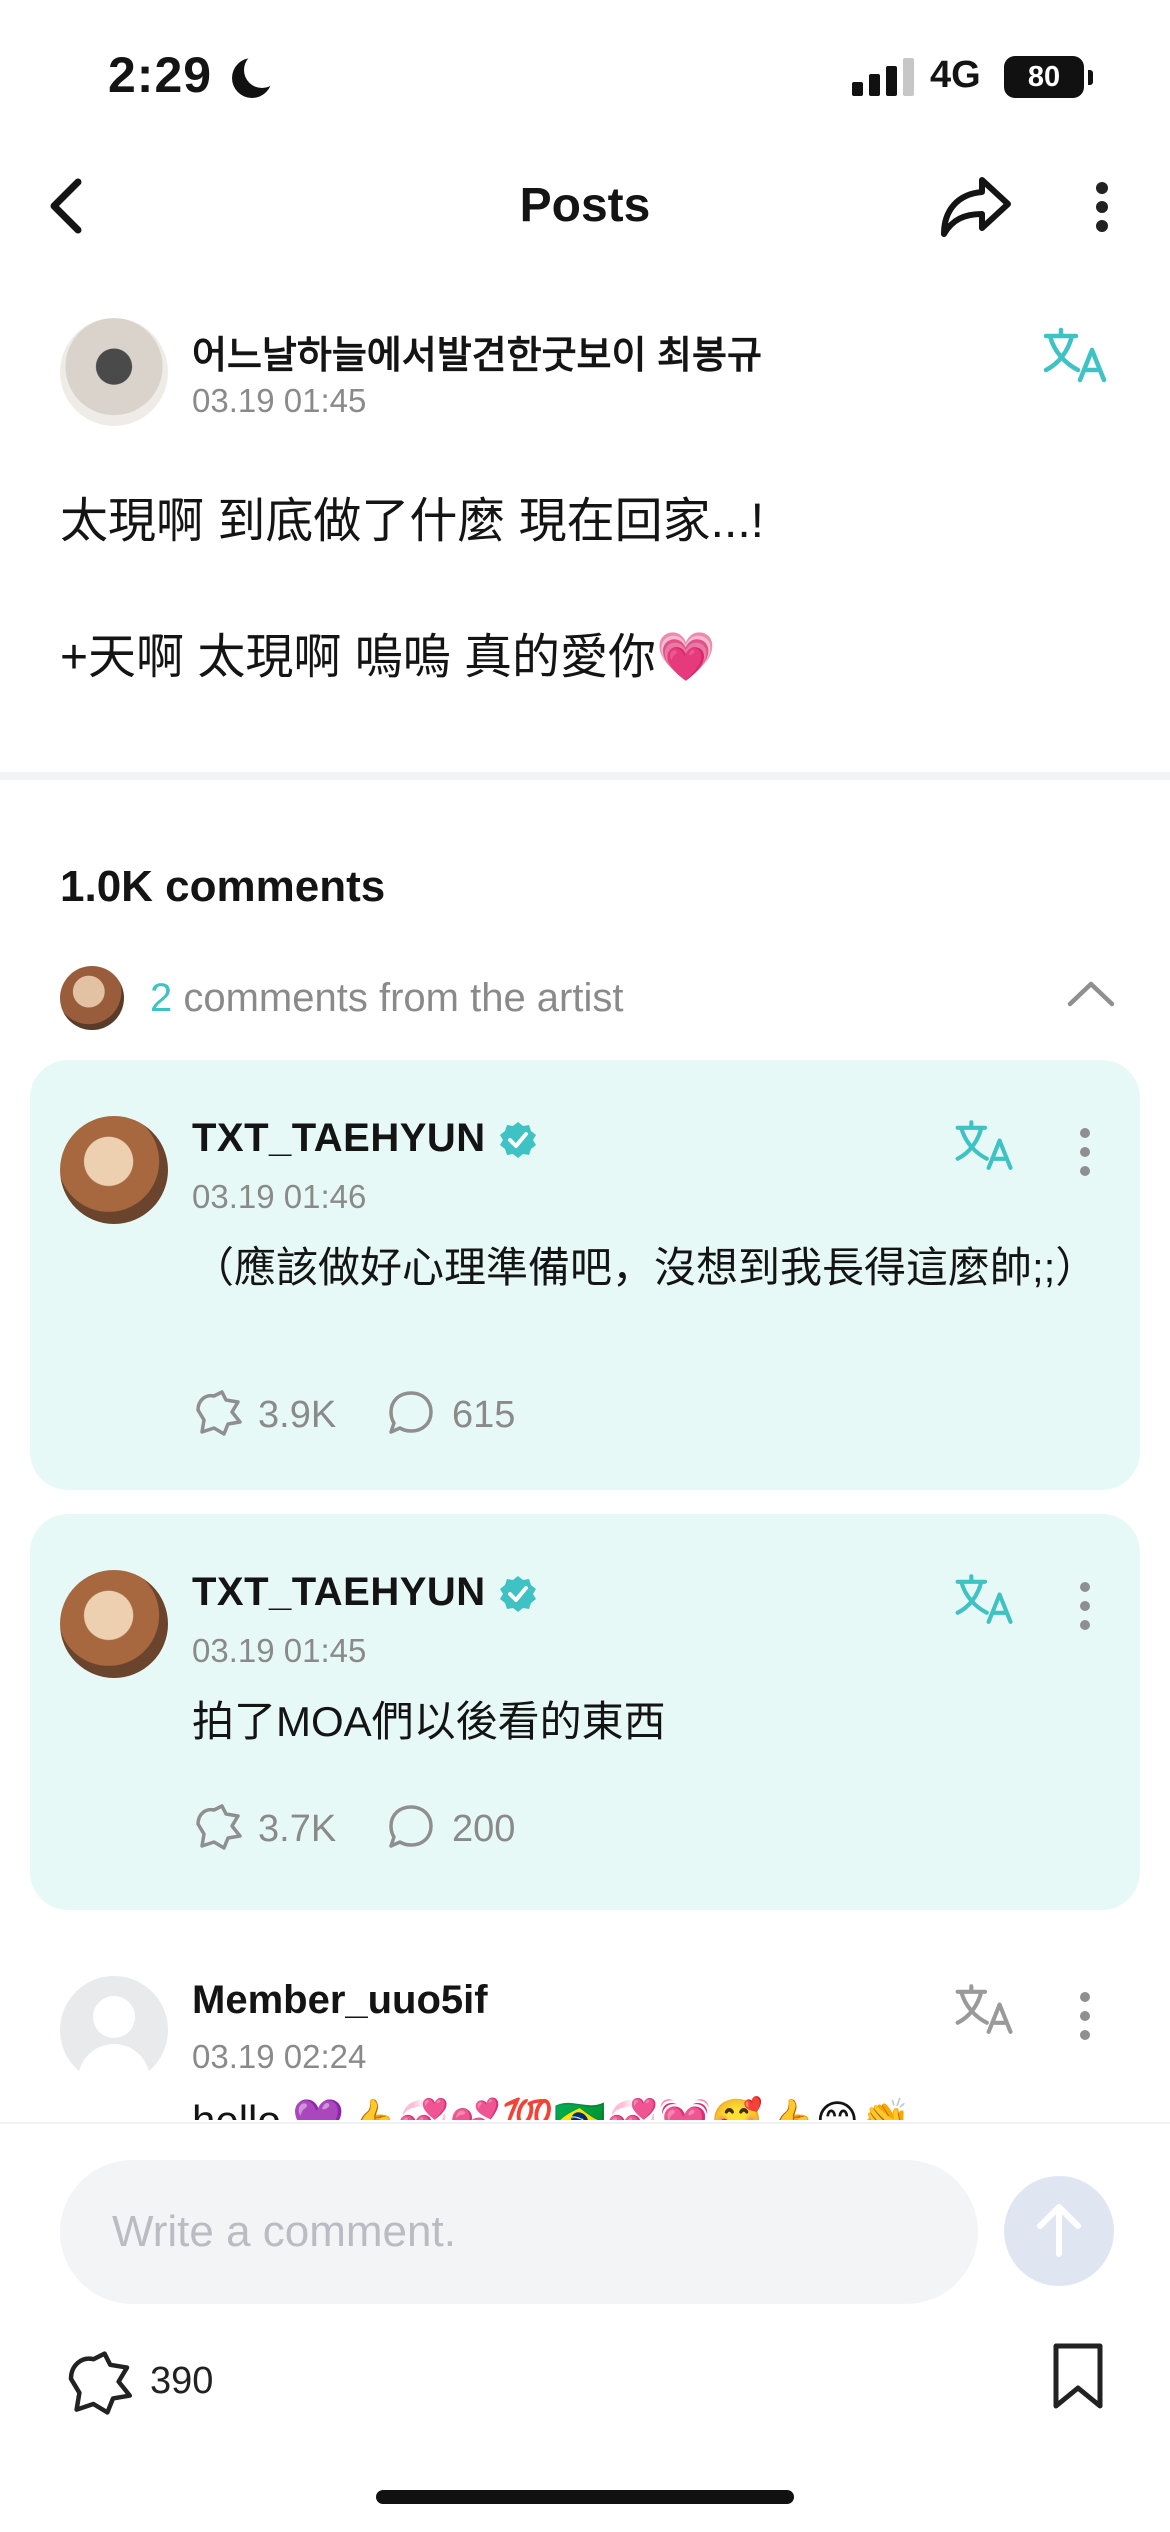  What do you see at coordinates (223, 886) in the screenshot?
I see `comments-count: 1.0K comments` at bounding box center [223, 886].